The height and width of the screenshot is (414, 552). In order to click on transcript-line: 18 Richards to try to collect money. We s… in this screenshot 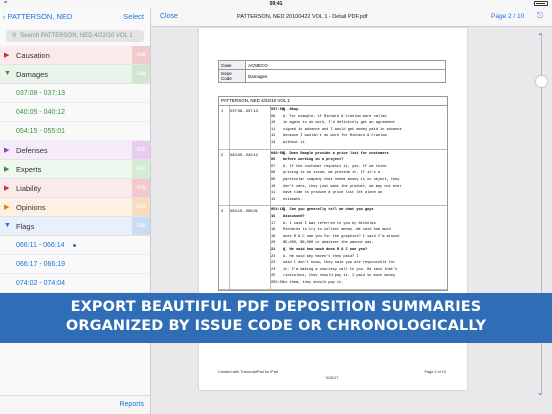, I will do `click(358, 230)`.